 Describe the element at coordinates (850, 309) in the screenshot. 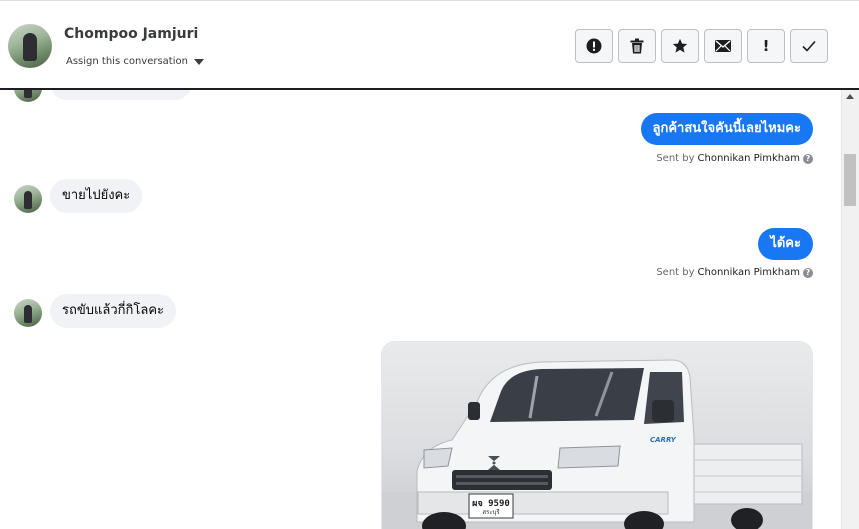

I see `chat-scrollbar` at that location.